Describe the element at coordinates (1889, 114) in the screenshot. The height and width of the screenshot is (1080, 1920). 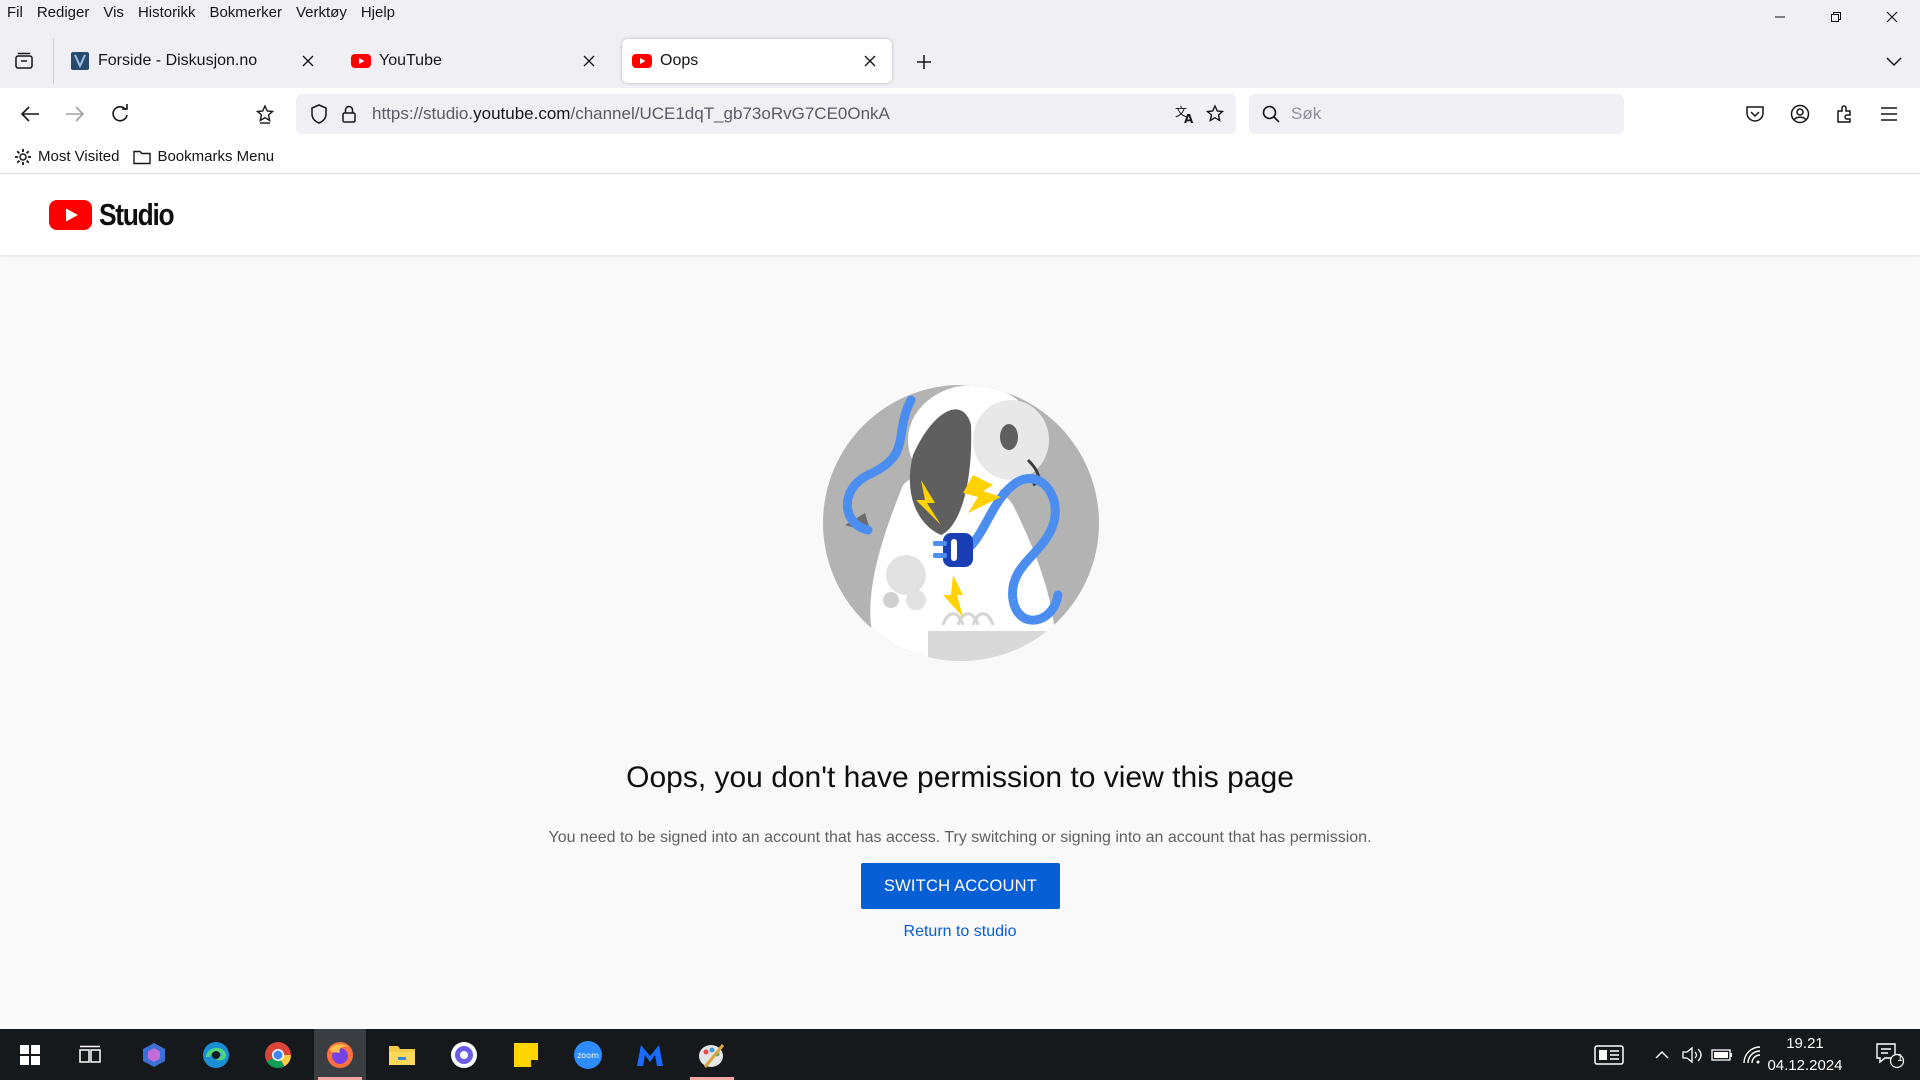
I see `app-menu-button` at that location.